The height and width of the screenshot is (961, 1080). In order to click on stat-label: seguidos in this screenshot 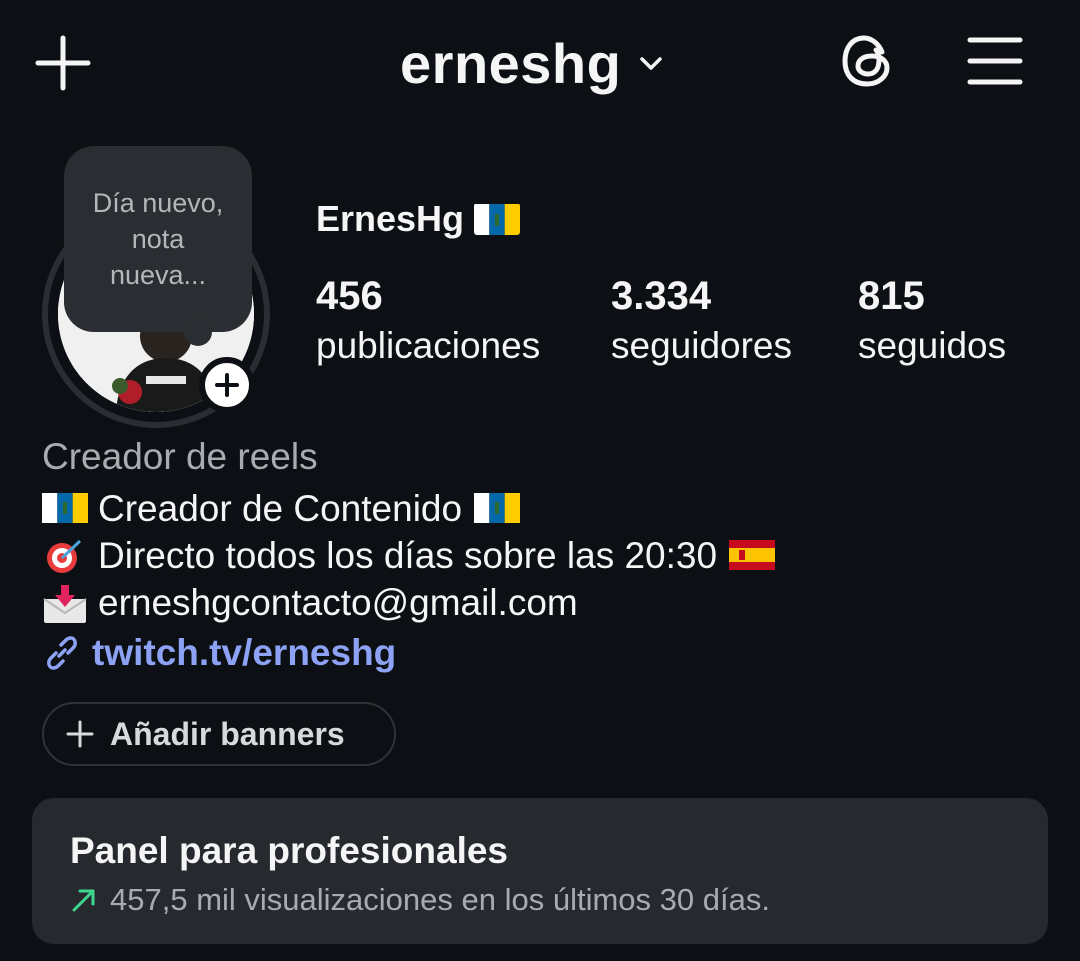, I will do `click(932, 345)`.